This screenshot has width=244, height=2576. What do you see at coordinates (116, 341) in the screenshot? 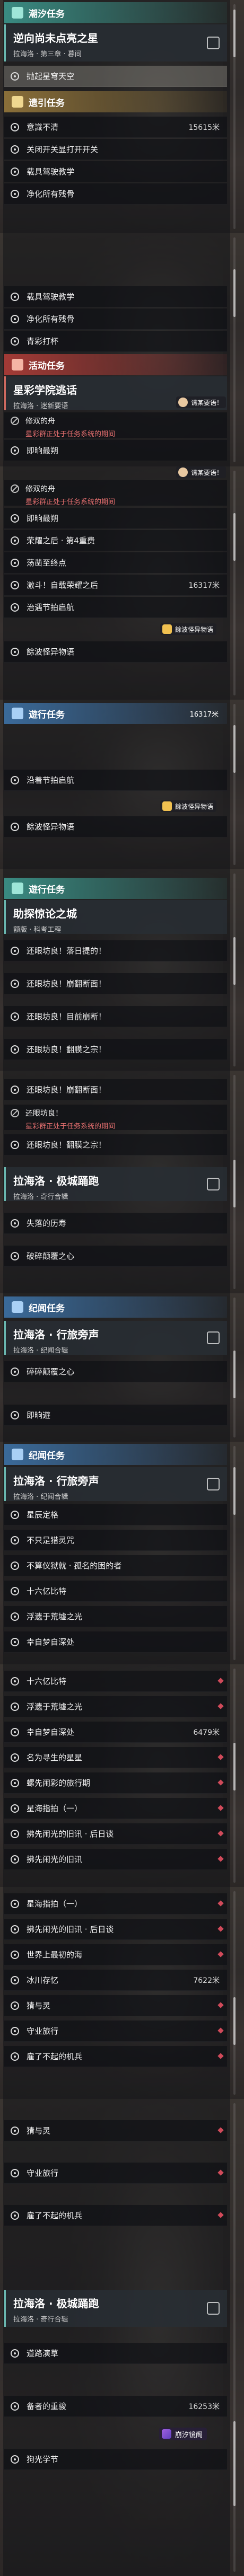
I see `quest-step: 青彩打杯` at bounding box center [116, 341].